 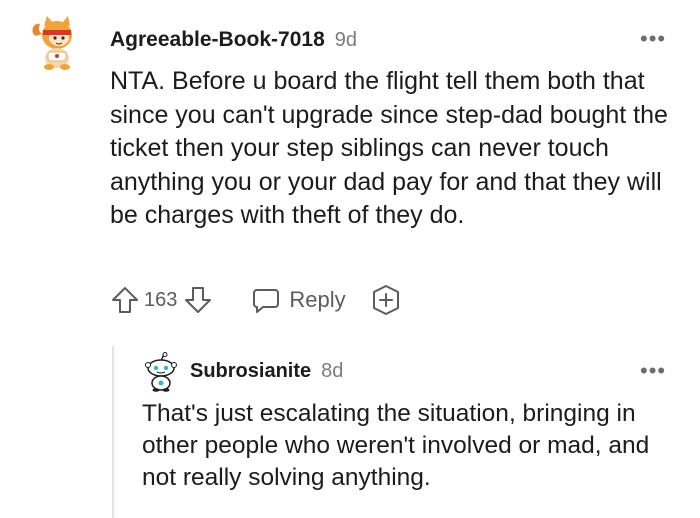 I want to click on comment-age: 9d, so click(x=345, y=40).